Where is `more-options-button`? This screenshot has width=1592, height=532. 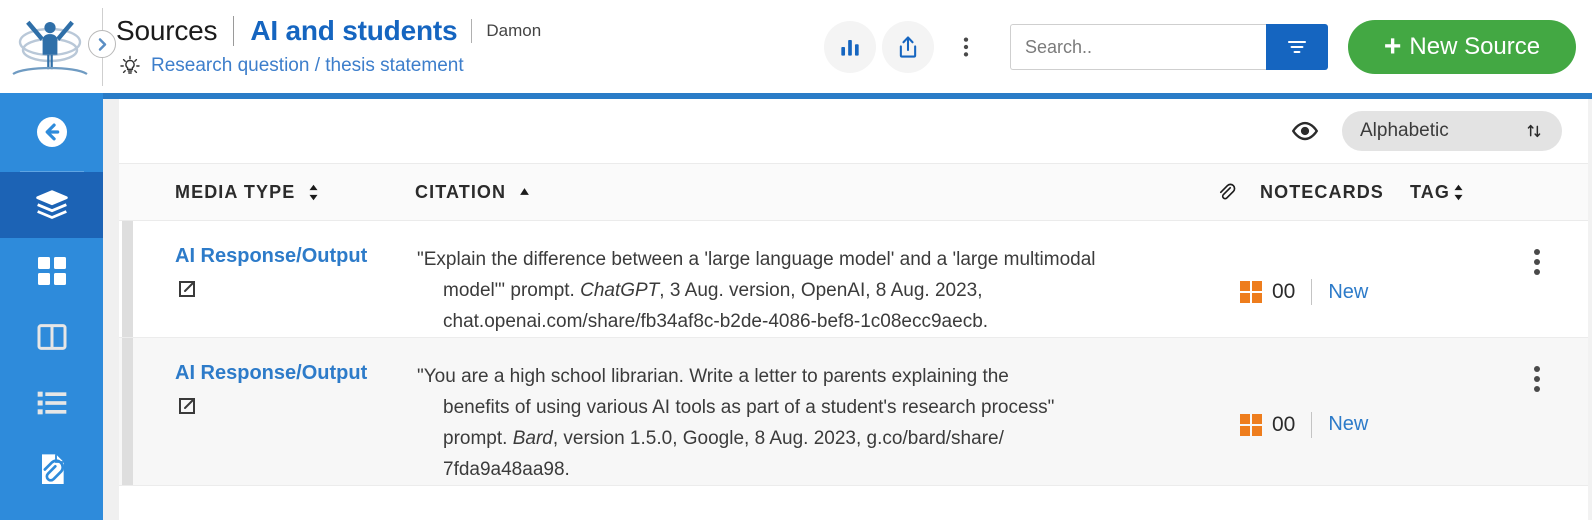
more-options-button is located at coordinates (966, 47).